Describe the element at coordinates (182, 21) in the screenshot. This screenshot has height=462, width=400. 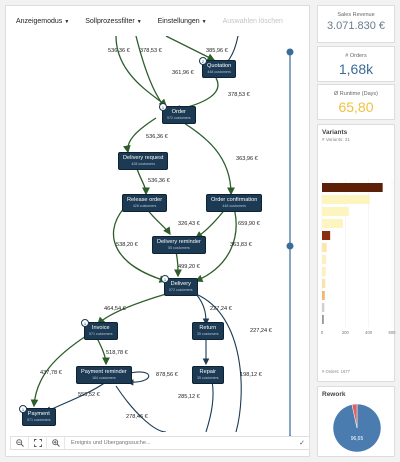
I see `menu-settings: Einstellungen ▼` at that location.